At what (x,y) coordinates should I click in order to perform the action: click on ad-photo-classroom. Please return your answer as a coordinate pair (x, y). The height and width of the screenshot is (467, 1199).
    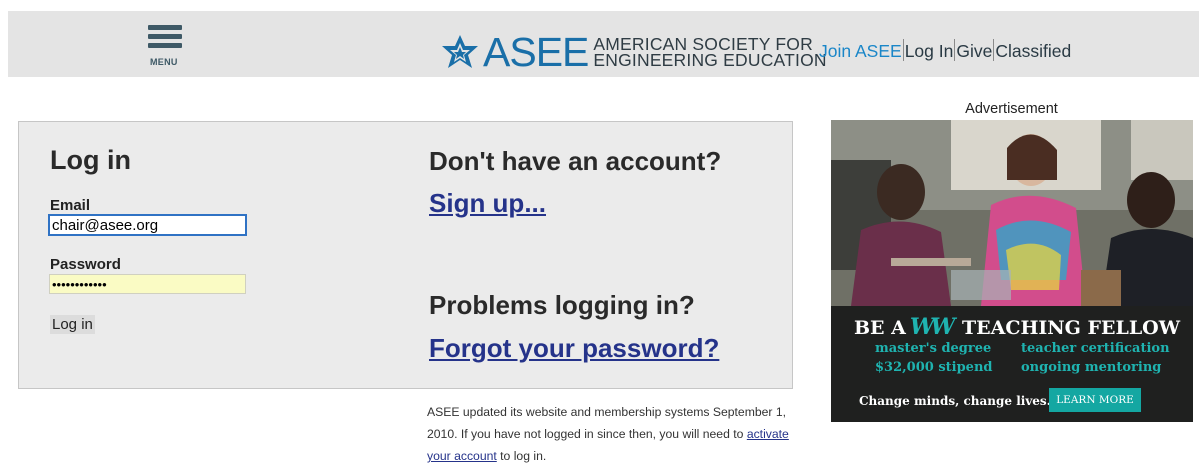
    Looking at the image, I should click on (1012, 213).